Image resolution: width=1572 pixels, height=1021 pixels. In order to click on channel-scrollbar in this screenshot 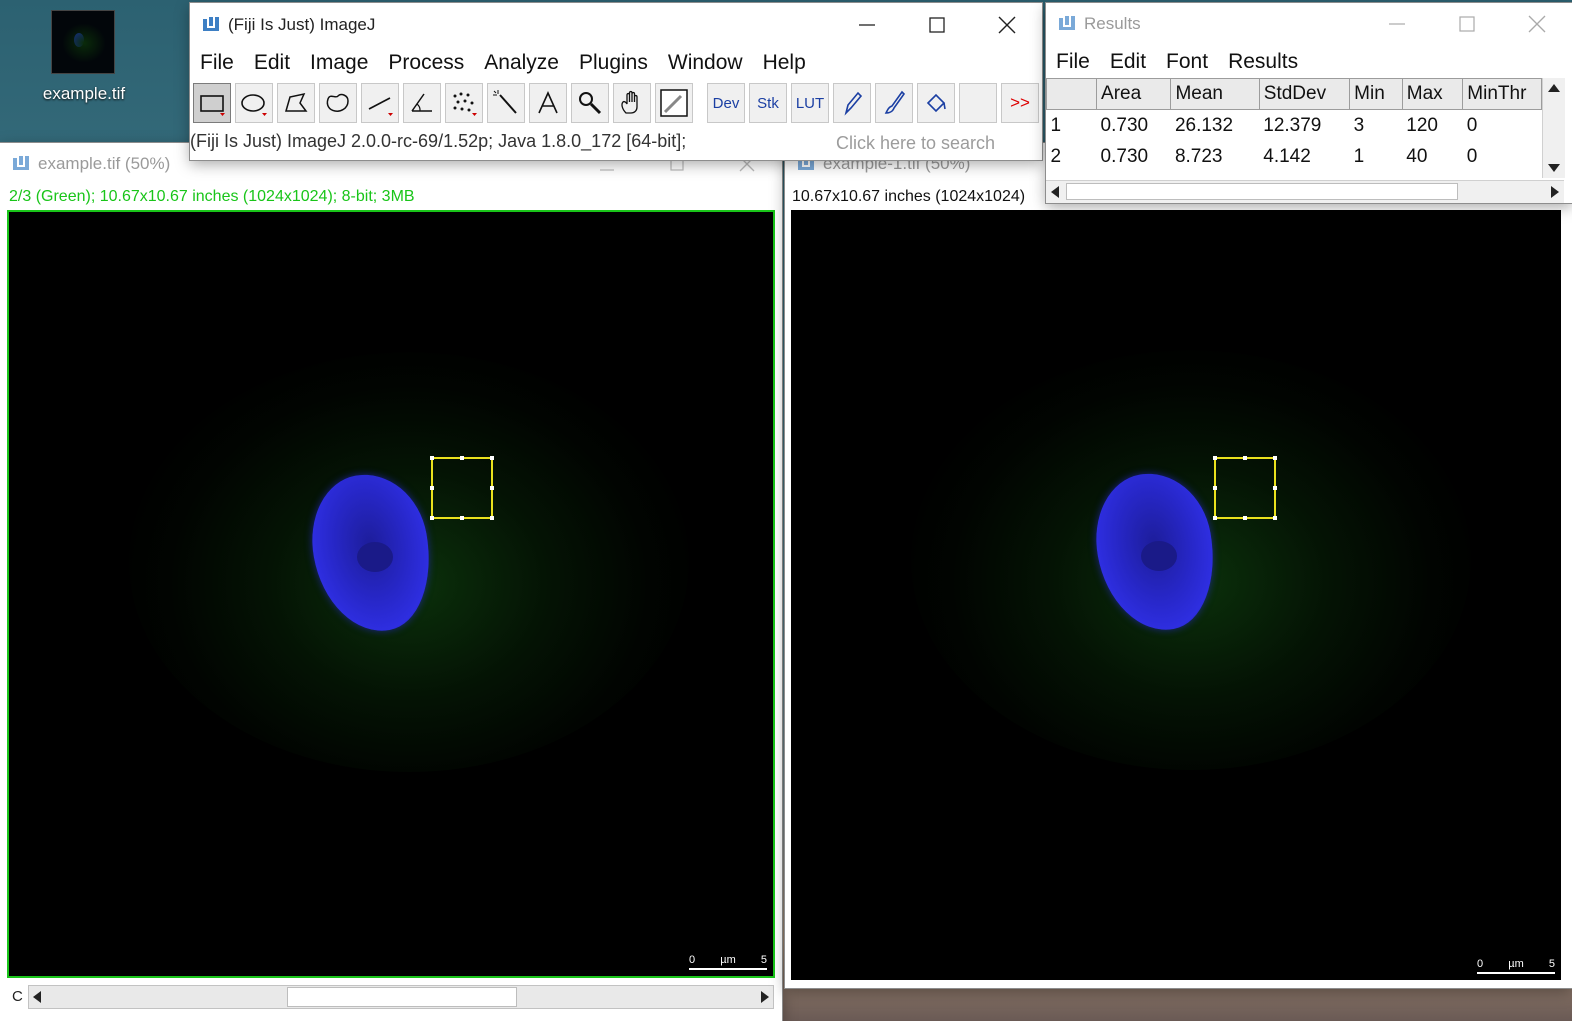, I will do `click(401, 997)`.